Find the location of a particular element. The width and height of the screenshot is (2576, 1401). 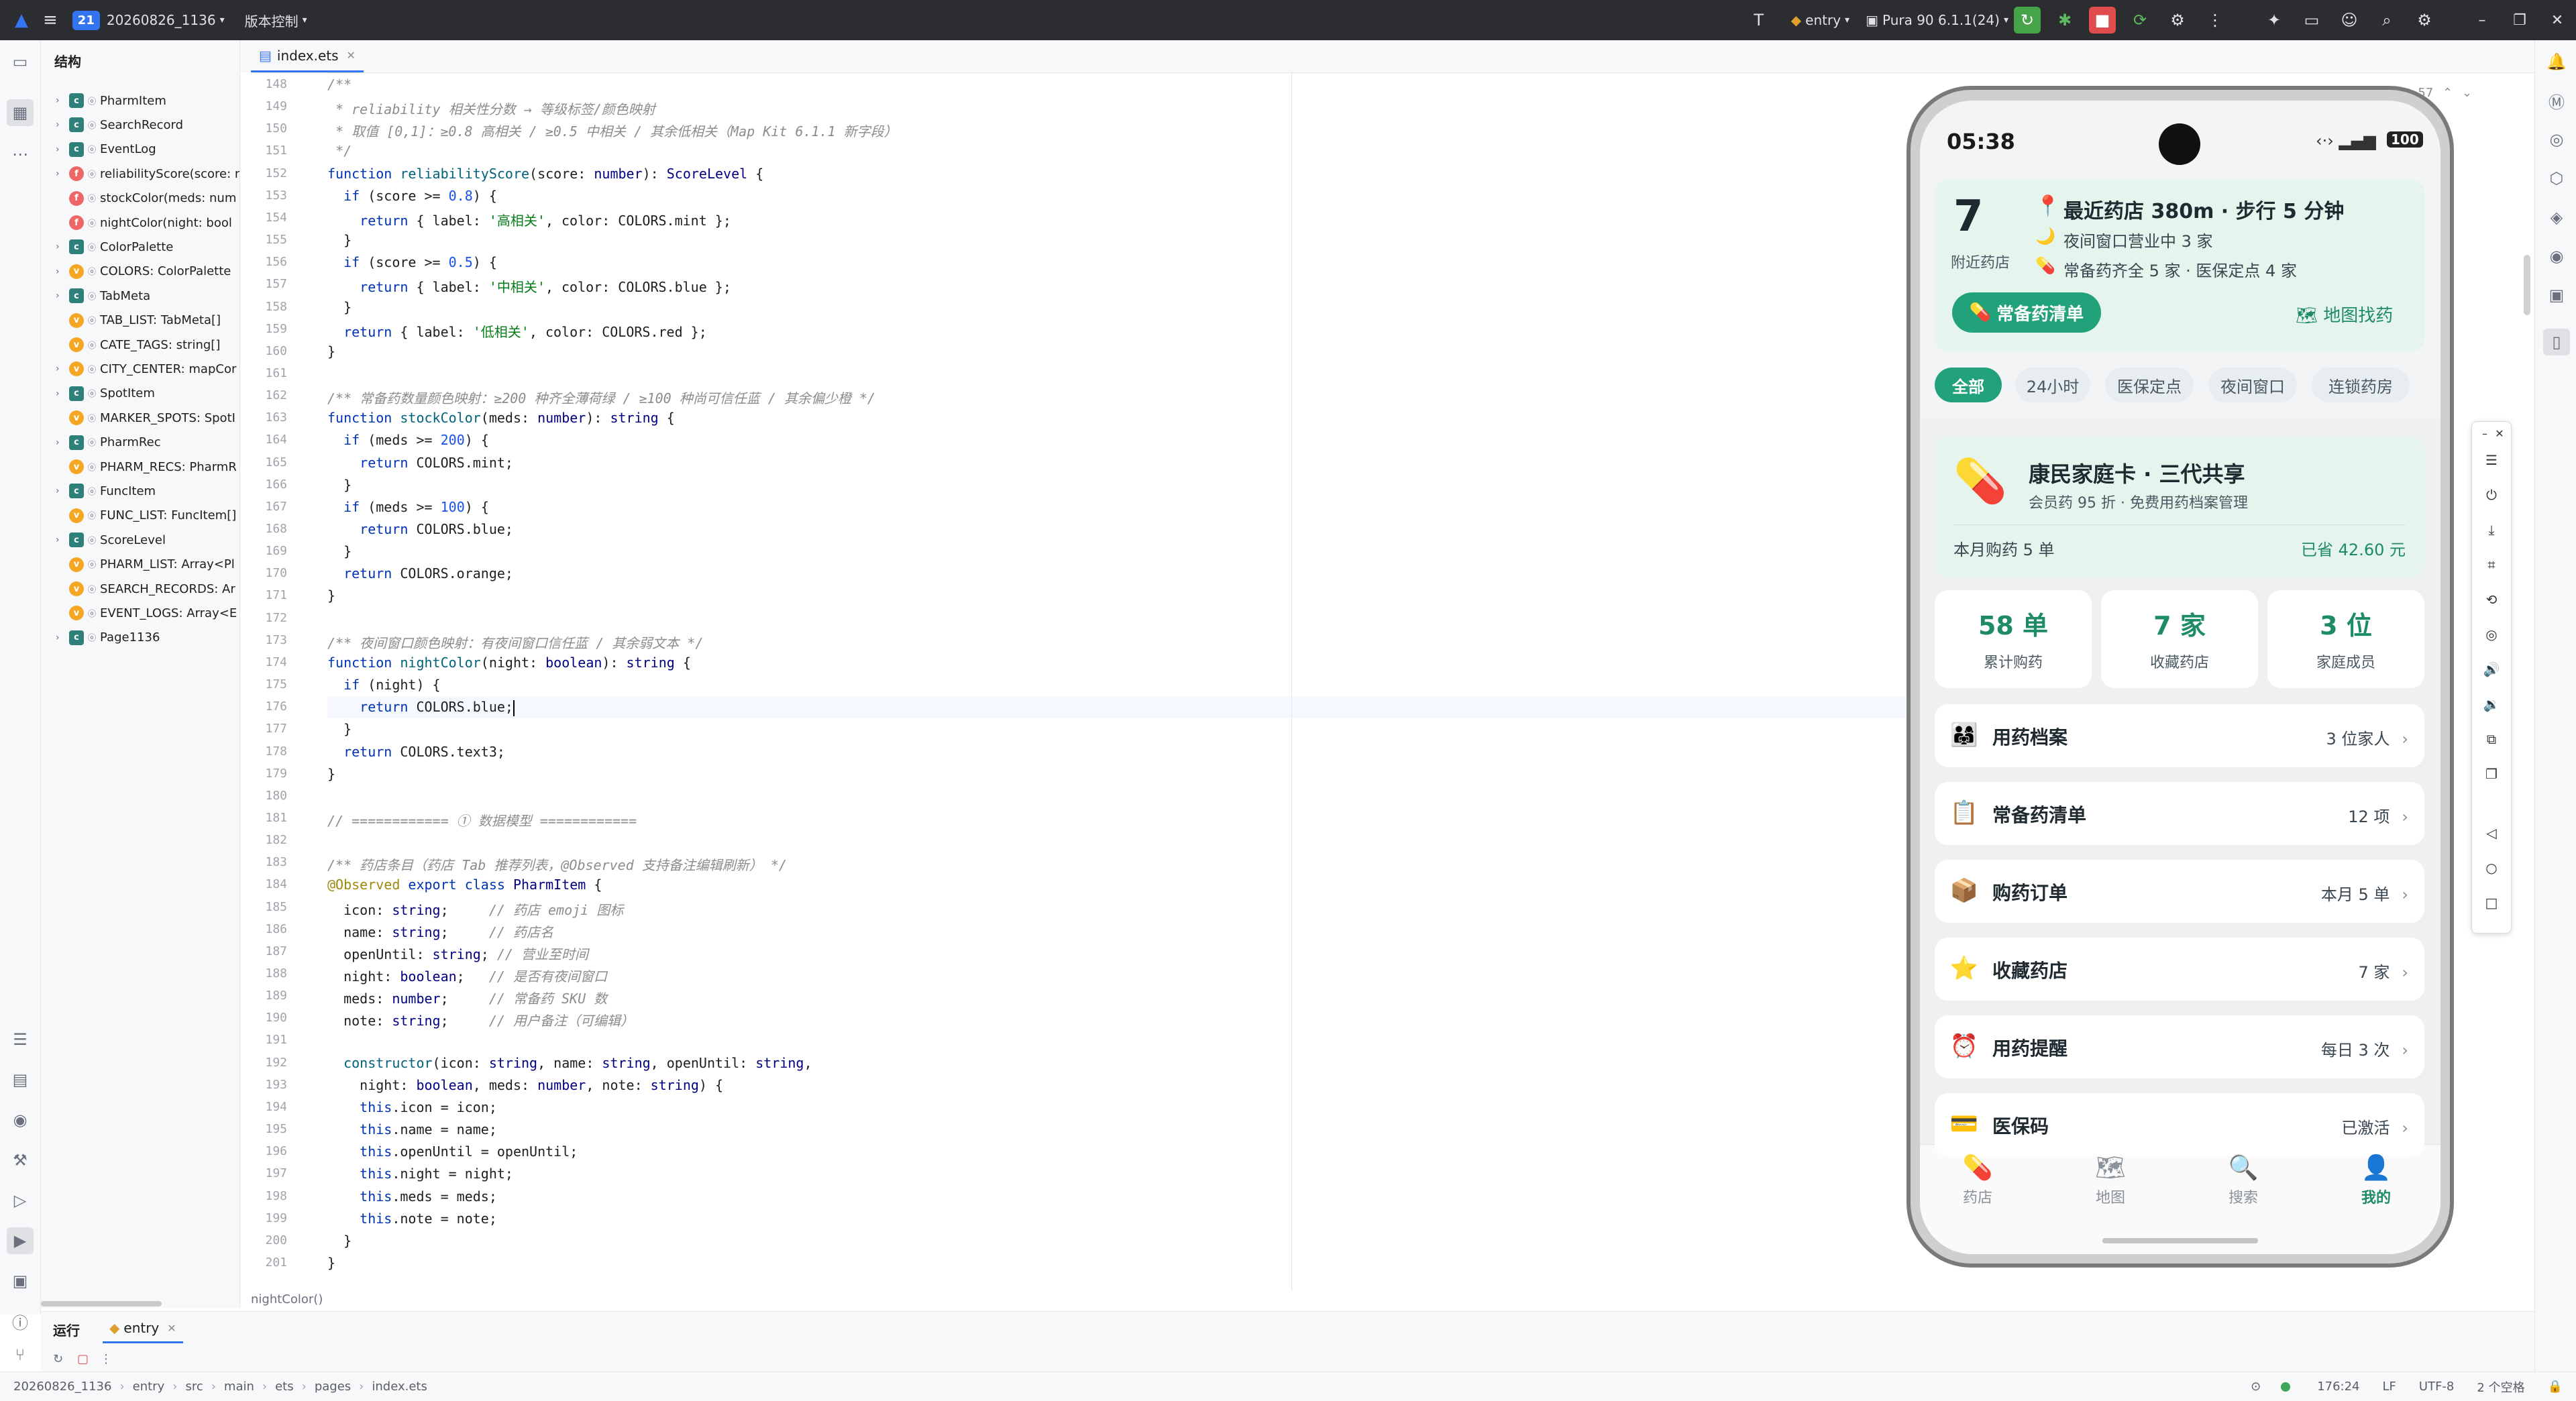

nav-item: 👤 我的 is located at coordinates (2376, 1180).